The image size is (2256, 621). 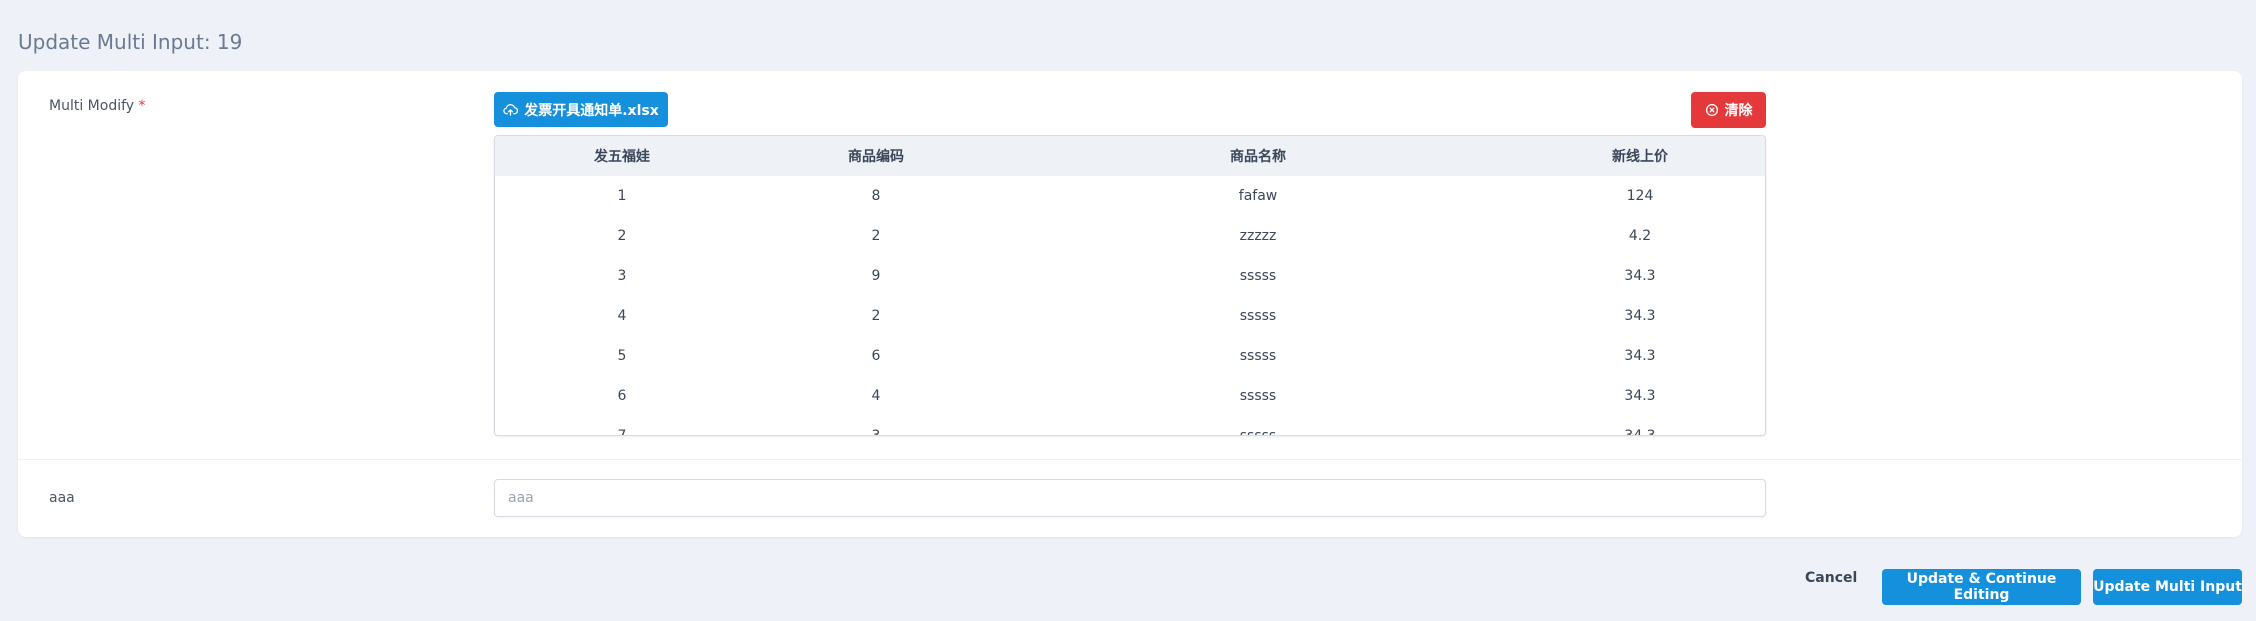 What do you see at coordinates (622, 196) in the screenshot?
I see `table-cell: 1` at bounding box center [622, 196].